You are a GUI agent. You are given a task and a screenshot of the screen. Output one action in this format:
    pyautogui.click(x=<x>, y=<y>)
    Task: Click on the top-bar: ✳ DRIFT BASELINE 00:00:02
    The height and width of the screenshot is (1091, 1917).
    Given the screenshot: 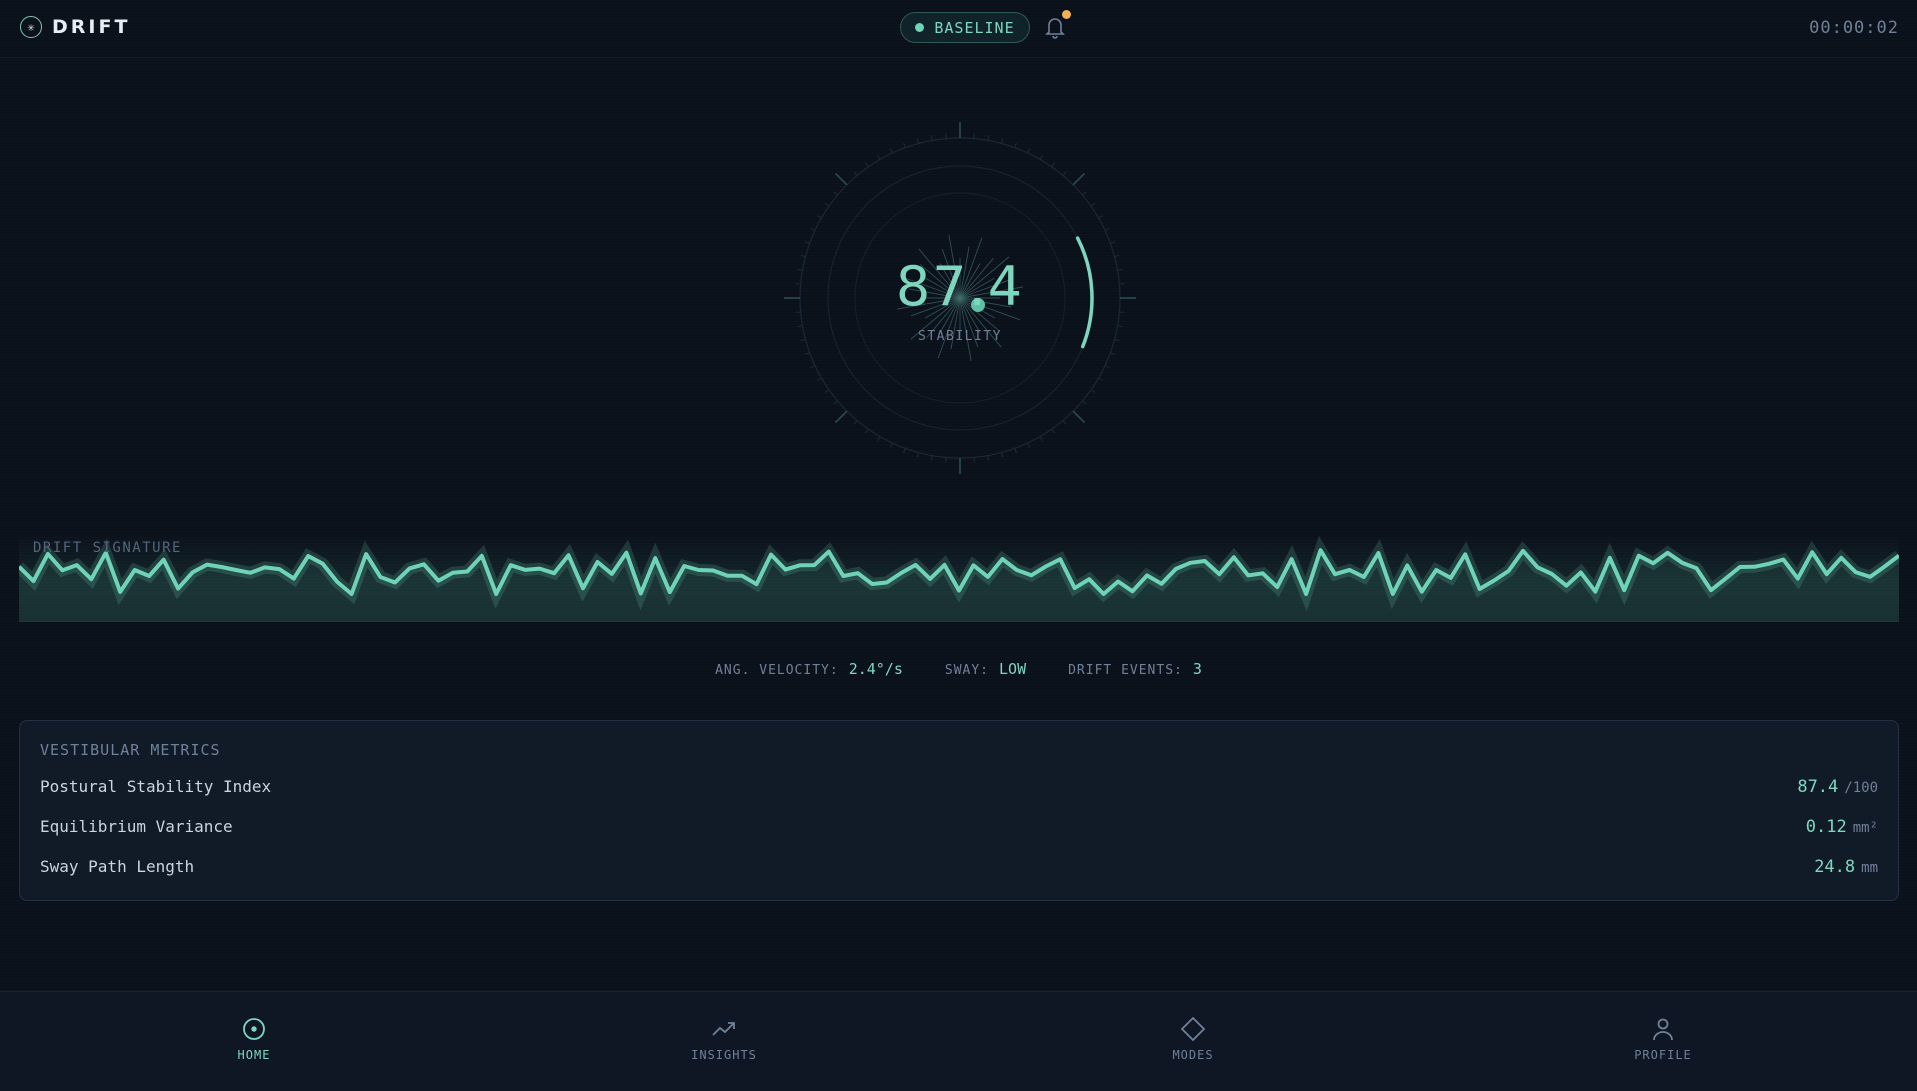 What is the action you would take?
    pyautogui.click(x=958, y=29)
    